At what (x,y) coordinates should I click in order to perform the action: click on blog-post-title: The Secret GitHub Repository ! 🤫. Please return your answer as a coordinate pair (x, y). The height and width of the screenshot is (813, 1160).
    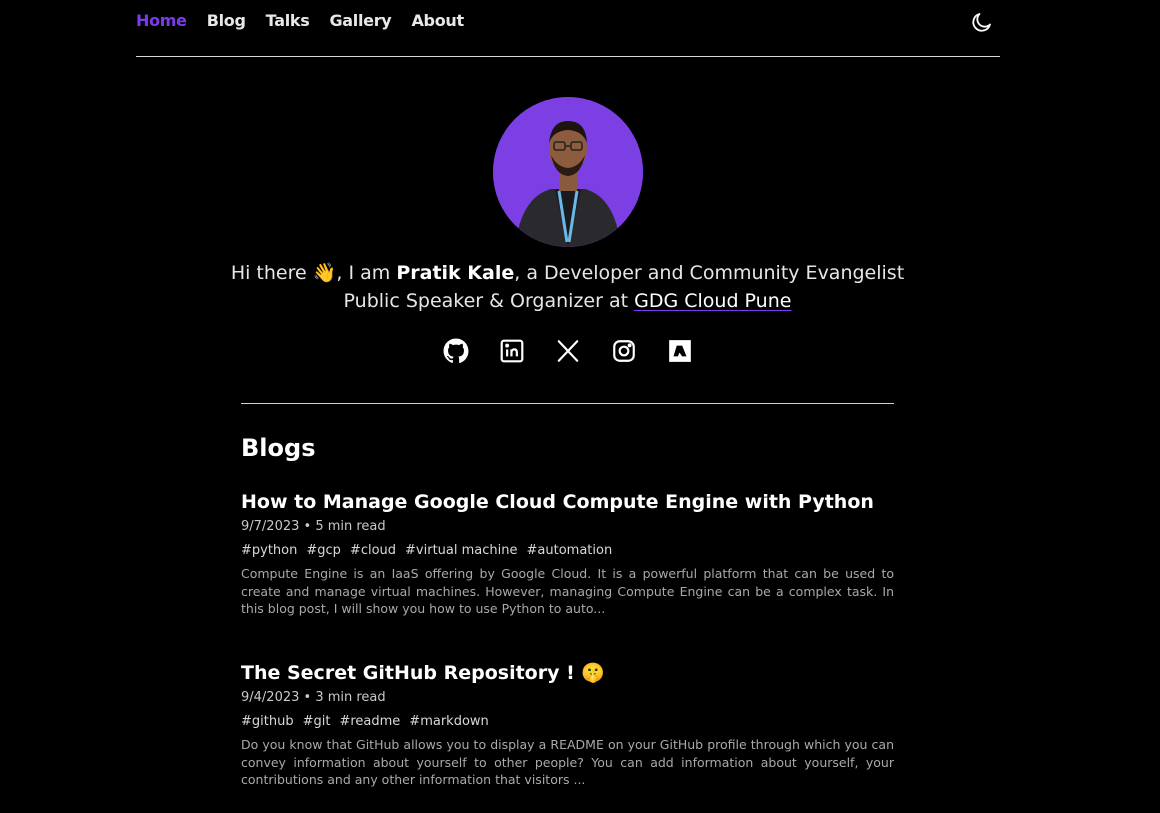
    Looking at the image, I should click on (567, 673).